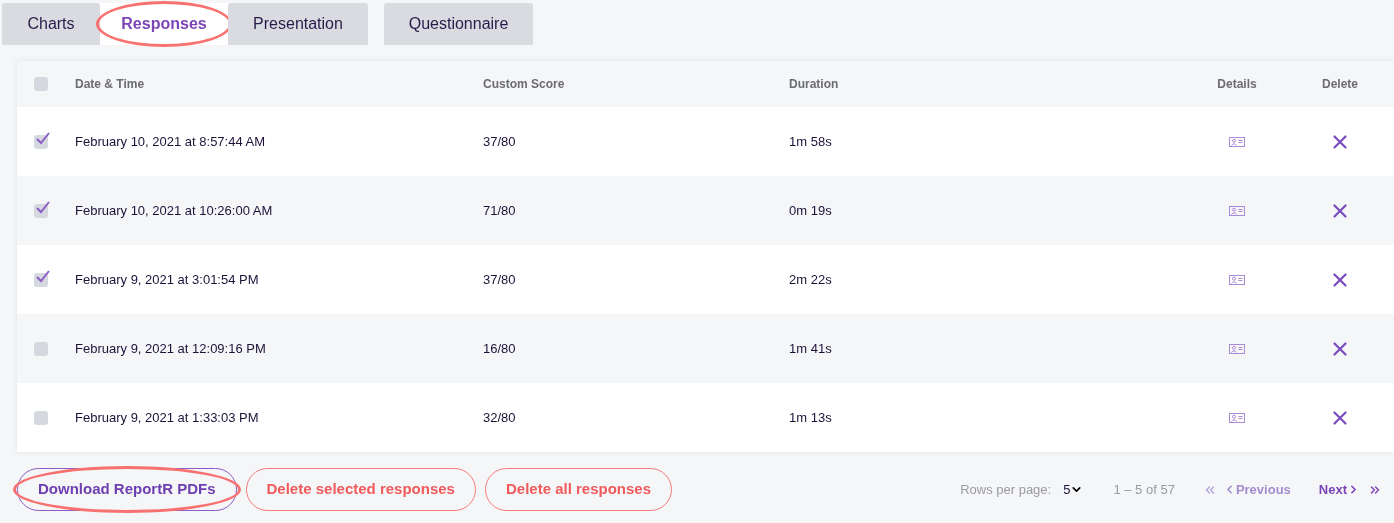 The height and width of the screenshot is (523, 1394). Describe the element at coordinates (1006, 489) in the screenshot. I see `rows-per-page-label: Rows per page:` at that location.